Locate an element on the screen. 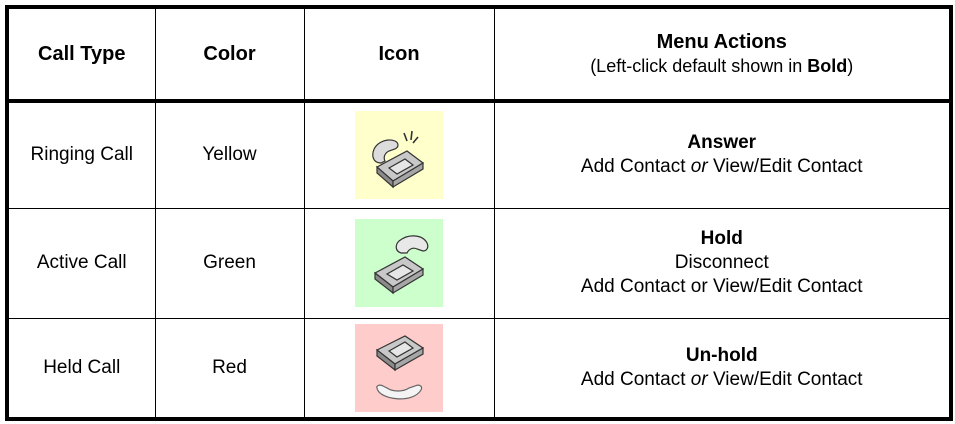 Image resolution: width=955 pixels, height=424 pixels. color-cell: Yellow is located at coordinates (229, 154).